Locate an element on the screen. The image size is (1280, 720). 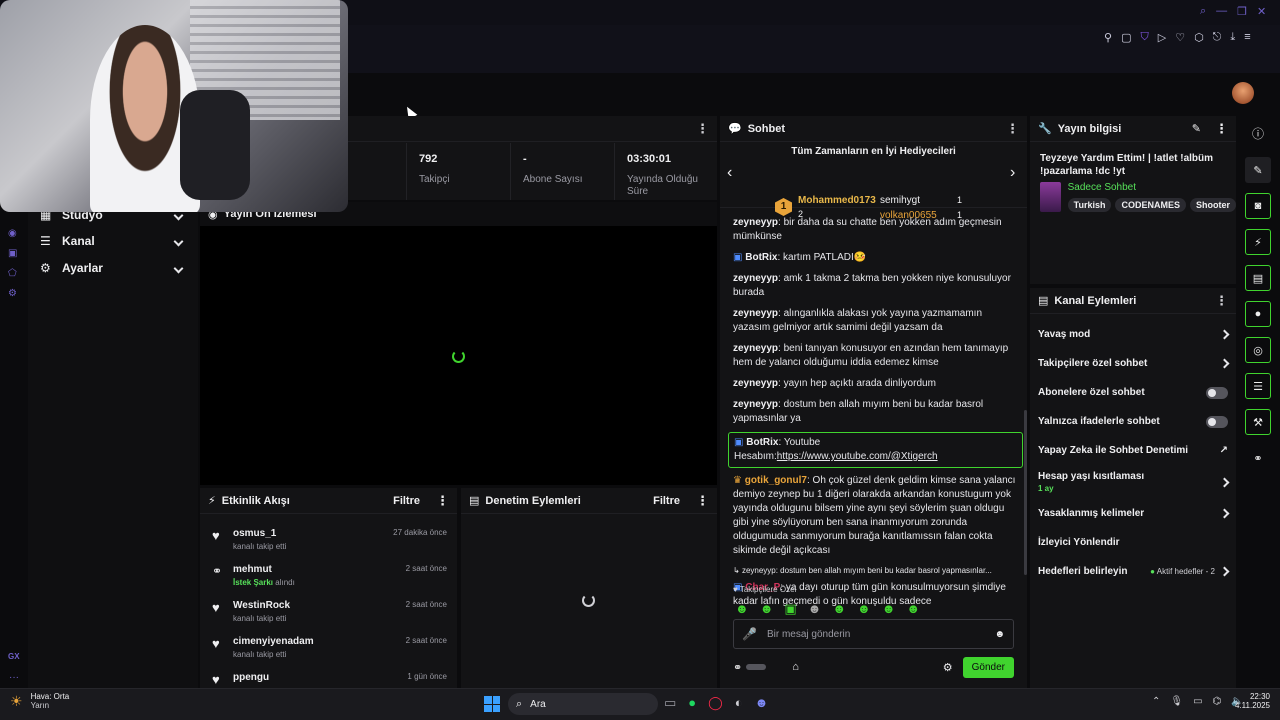
chat-icon: ● is located at coordinates (1258, 314).